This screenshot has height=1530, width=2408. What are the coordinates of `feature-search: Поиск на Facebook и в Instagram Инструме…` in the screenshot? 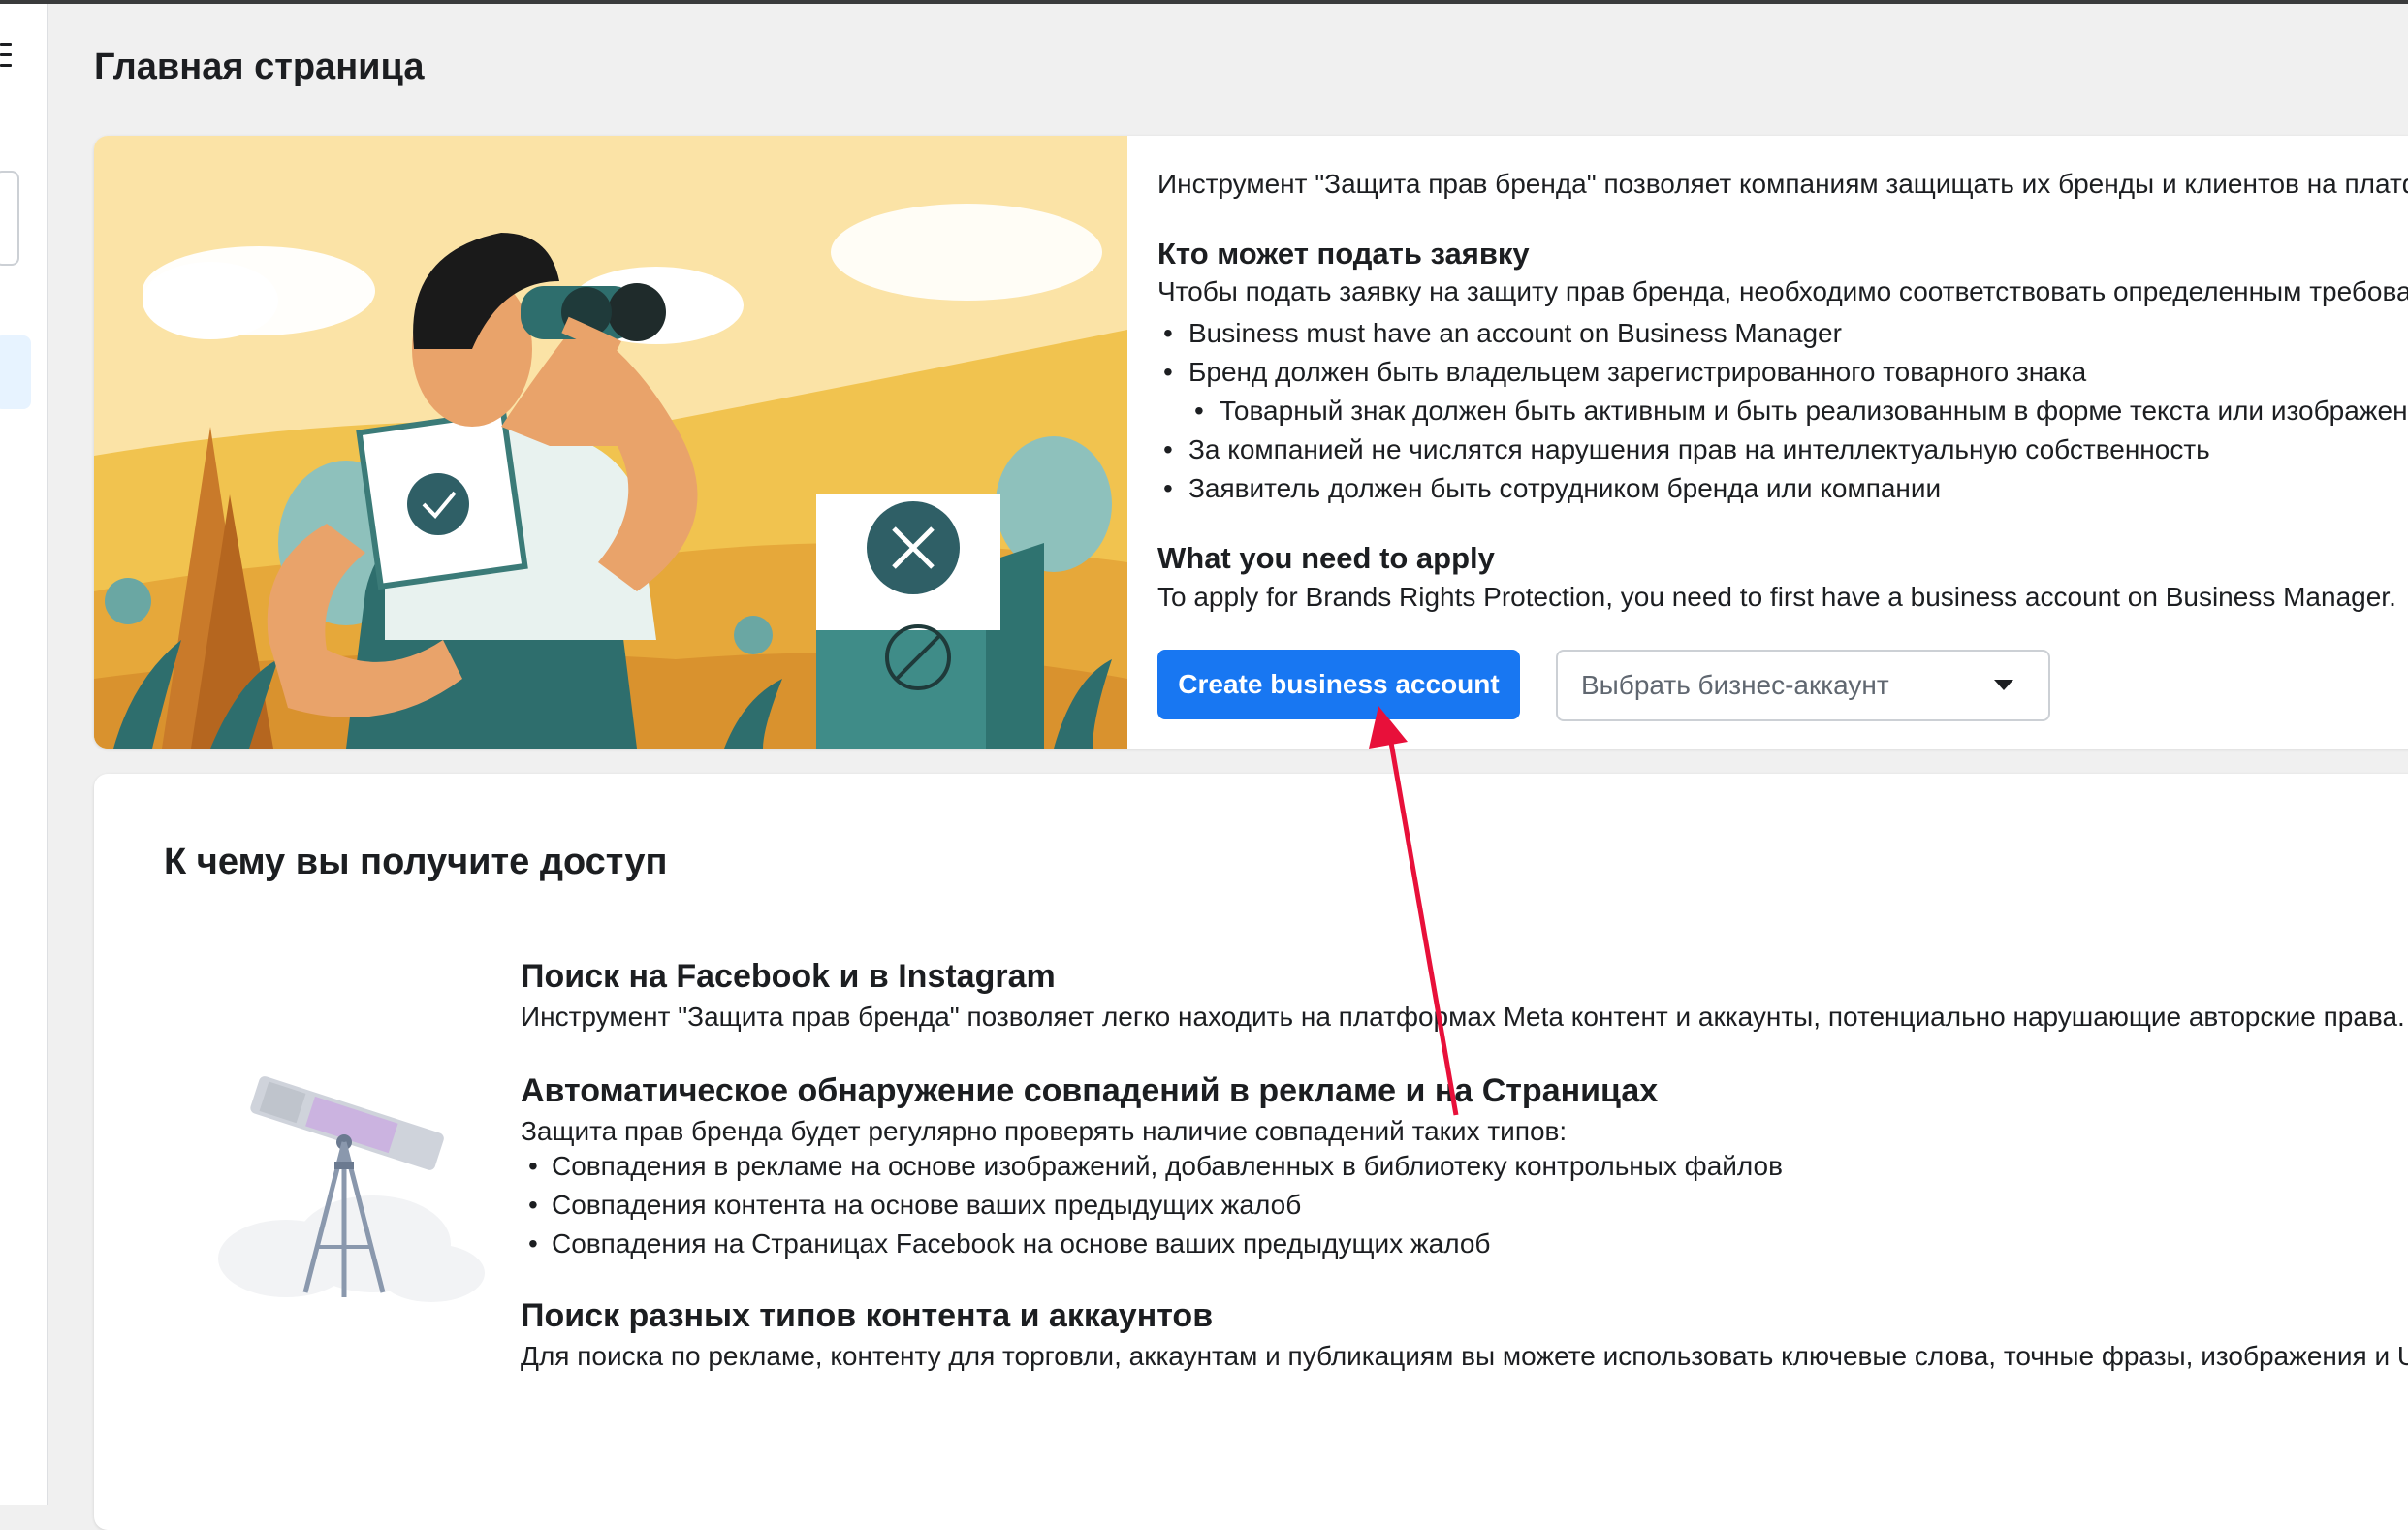 It's located at (1463, 995).